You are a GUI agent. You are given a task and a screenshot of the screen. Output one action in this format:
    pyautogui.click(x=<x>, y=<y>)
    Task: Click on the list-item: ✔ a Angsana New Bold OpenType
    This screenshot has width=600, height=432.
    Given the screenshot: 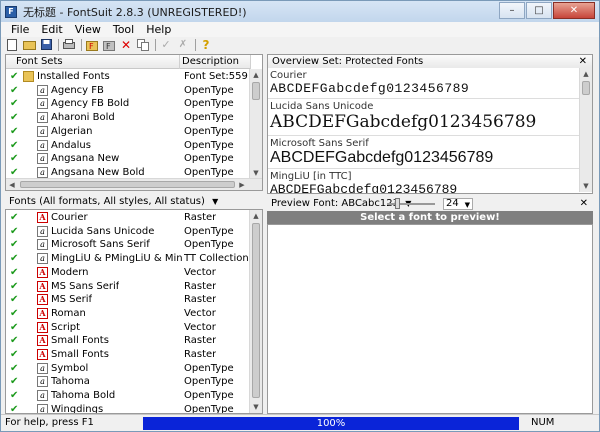 What is the action you would take?
    pyautogui.click(x=128, y=172)
    